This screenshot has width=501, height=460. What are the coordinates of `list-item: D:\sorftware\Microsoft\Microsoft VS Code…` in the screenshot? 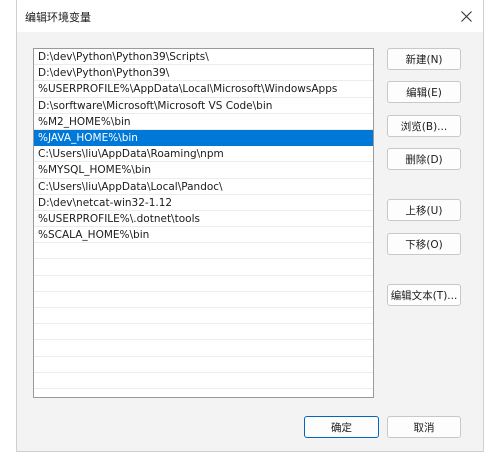 It's located at (203, 106).